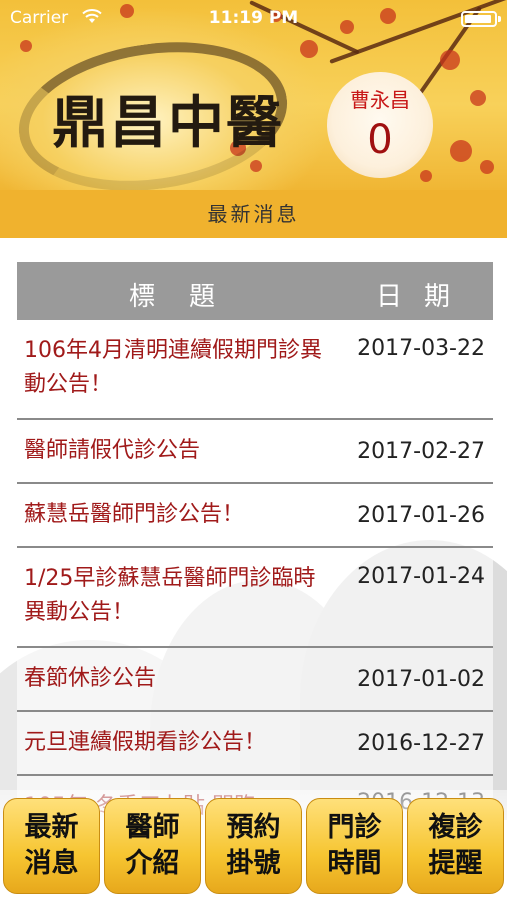 The image size is (507, 900). I want to click on news-title: 106年4月清明連續假期門診異動公告！, so click(173, 367).